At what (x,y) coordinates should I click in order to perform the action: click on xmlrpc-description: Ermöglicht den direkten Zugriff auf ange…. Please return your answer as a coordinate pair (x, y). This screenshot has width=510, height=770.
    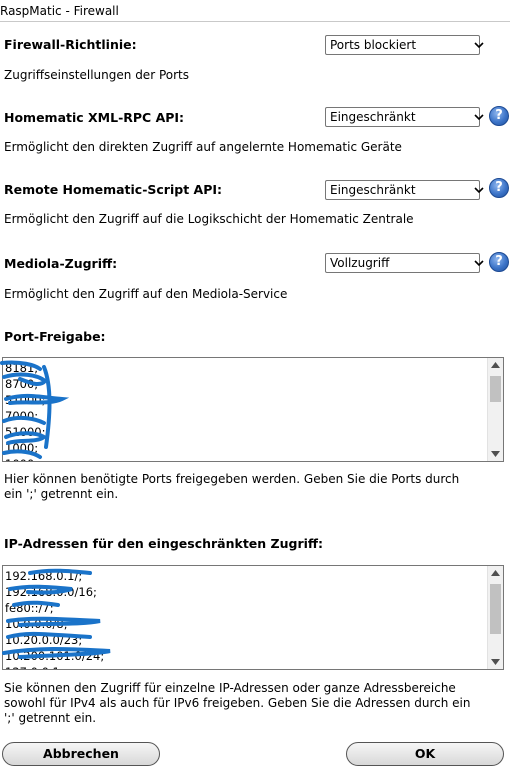
    Looking at the image, I should click on (203, 147).